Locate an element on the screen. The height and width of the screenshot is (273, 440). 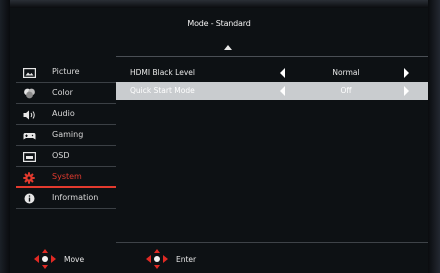
sidebar-item-color: Color is located at coordinates (63, 93).